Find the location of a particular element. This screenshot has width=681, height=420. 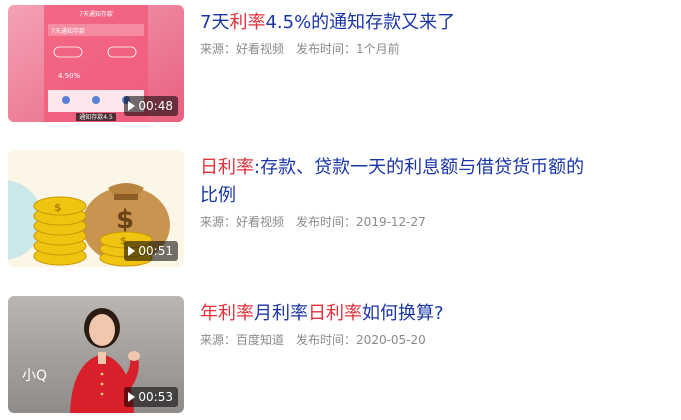

video-duration-badge: 00:53 is located at coordinates (151, 397).